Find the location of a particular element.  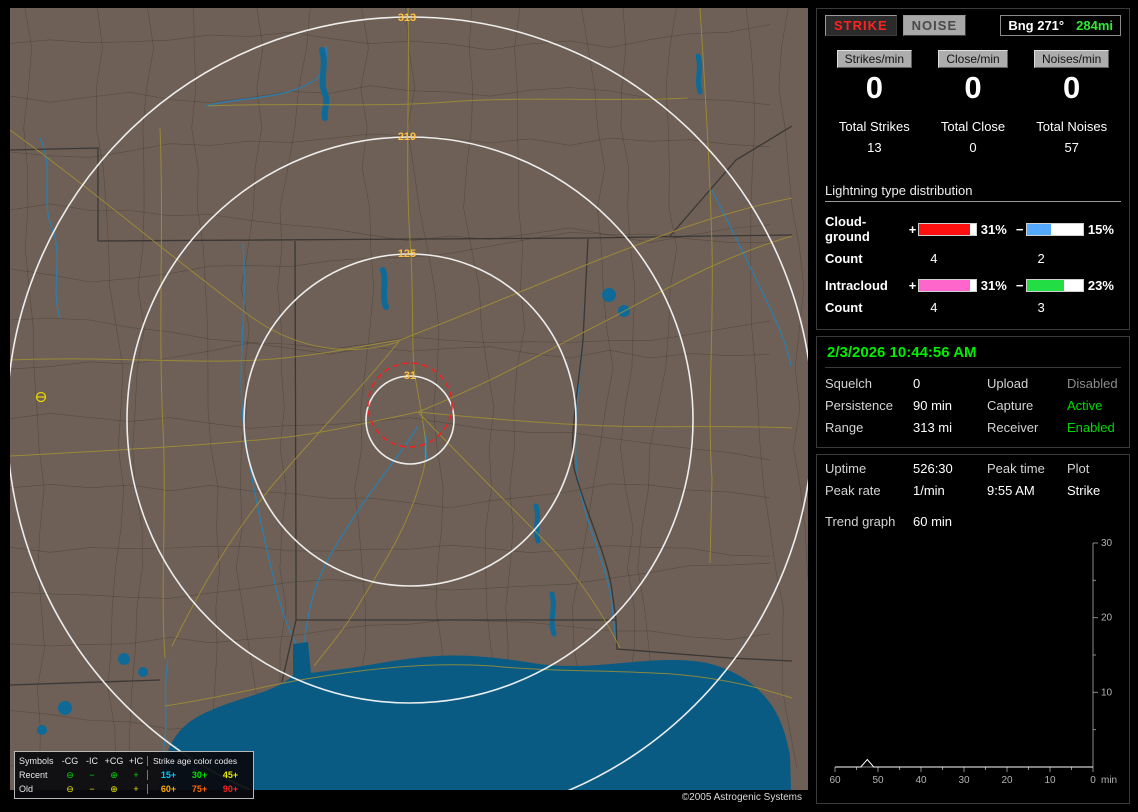

datetime-display: 2/3/2026 10:44:56 AM is located at coordinates (973, 354).